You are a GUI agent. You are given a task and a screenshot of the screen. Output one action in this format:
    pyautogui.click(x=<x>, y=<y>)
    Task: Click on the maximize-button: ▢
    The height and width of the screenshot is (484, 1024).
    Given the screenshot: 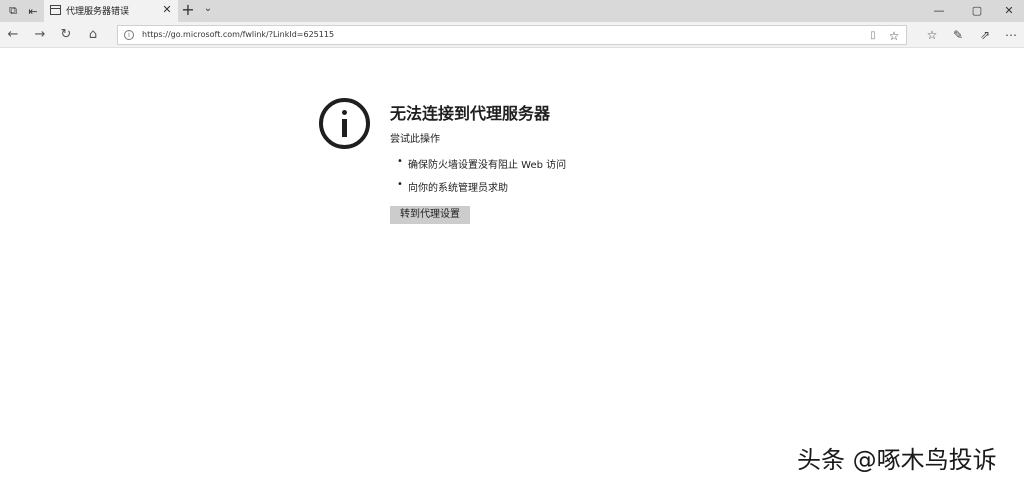 What is the action you would take?
    pyautogui.click(x=977, y=11)
    